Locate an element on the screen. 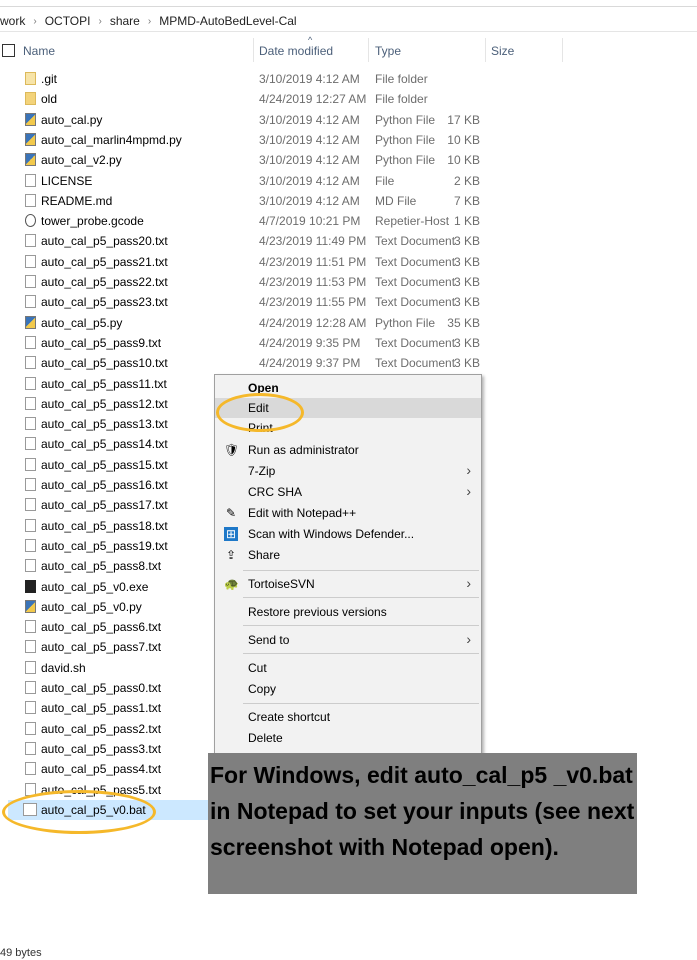 The width and height of the screenshot is (697, 960). file-row: README.md 3/10/2019 4:12 AM MD File 7 KB is located at coordinates (240, 201).